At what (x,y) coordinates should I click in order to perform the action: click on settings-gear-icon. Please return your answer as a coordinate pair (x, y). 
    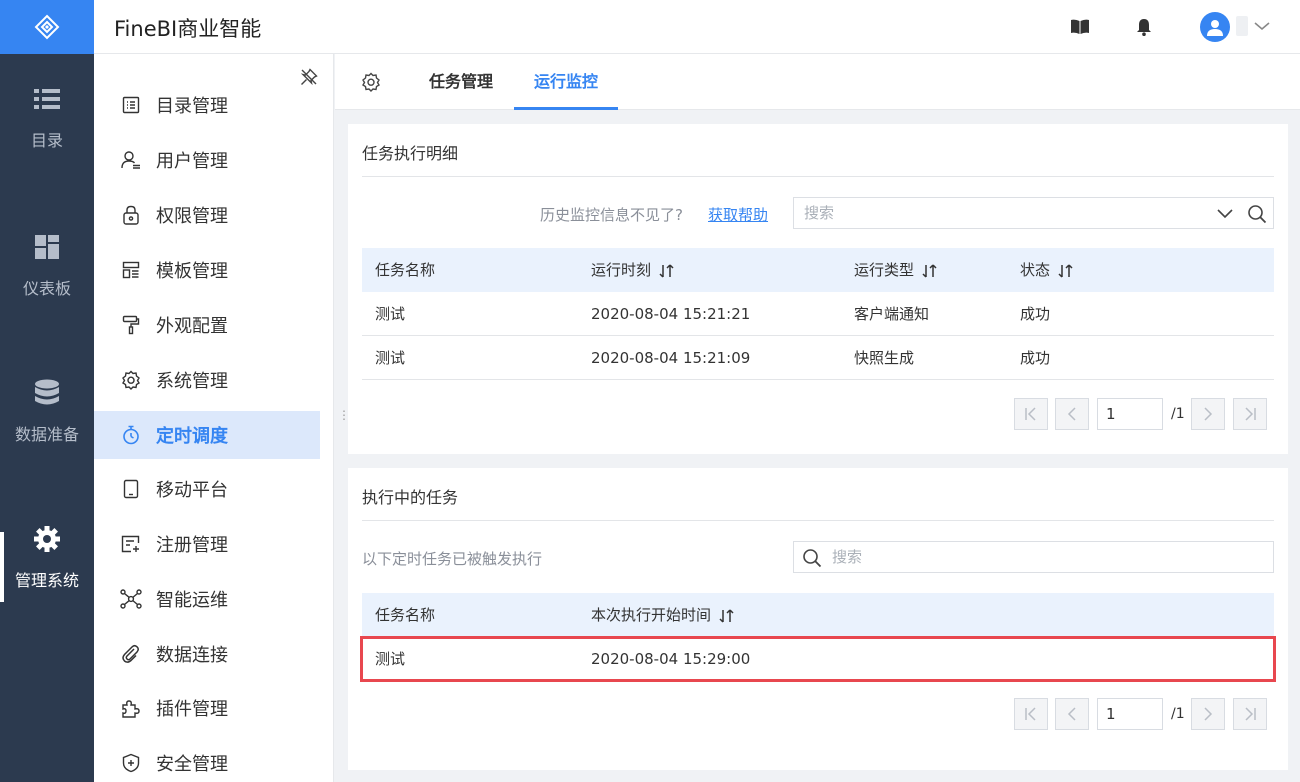
    Looking at the image, I should click on (371, 82).